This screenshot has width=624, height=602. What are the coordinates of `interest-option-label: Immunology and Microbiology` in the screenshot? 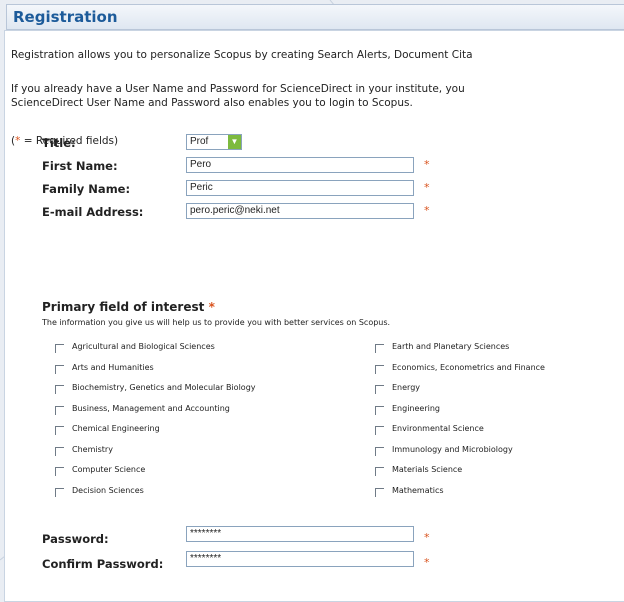 It's located at (452, 449).